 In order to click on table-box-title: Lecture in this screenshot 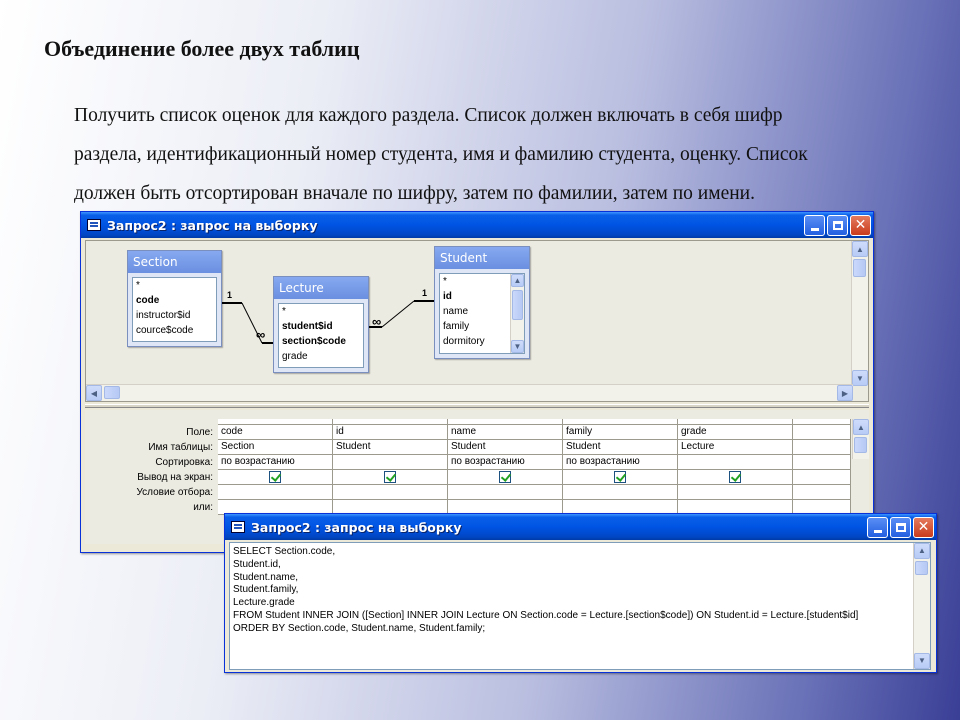, I will do `click(321, 288)`.